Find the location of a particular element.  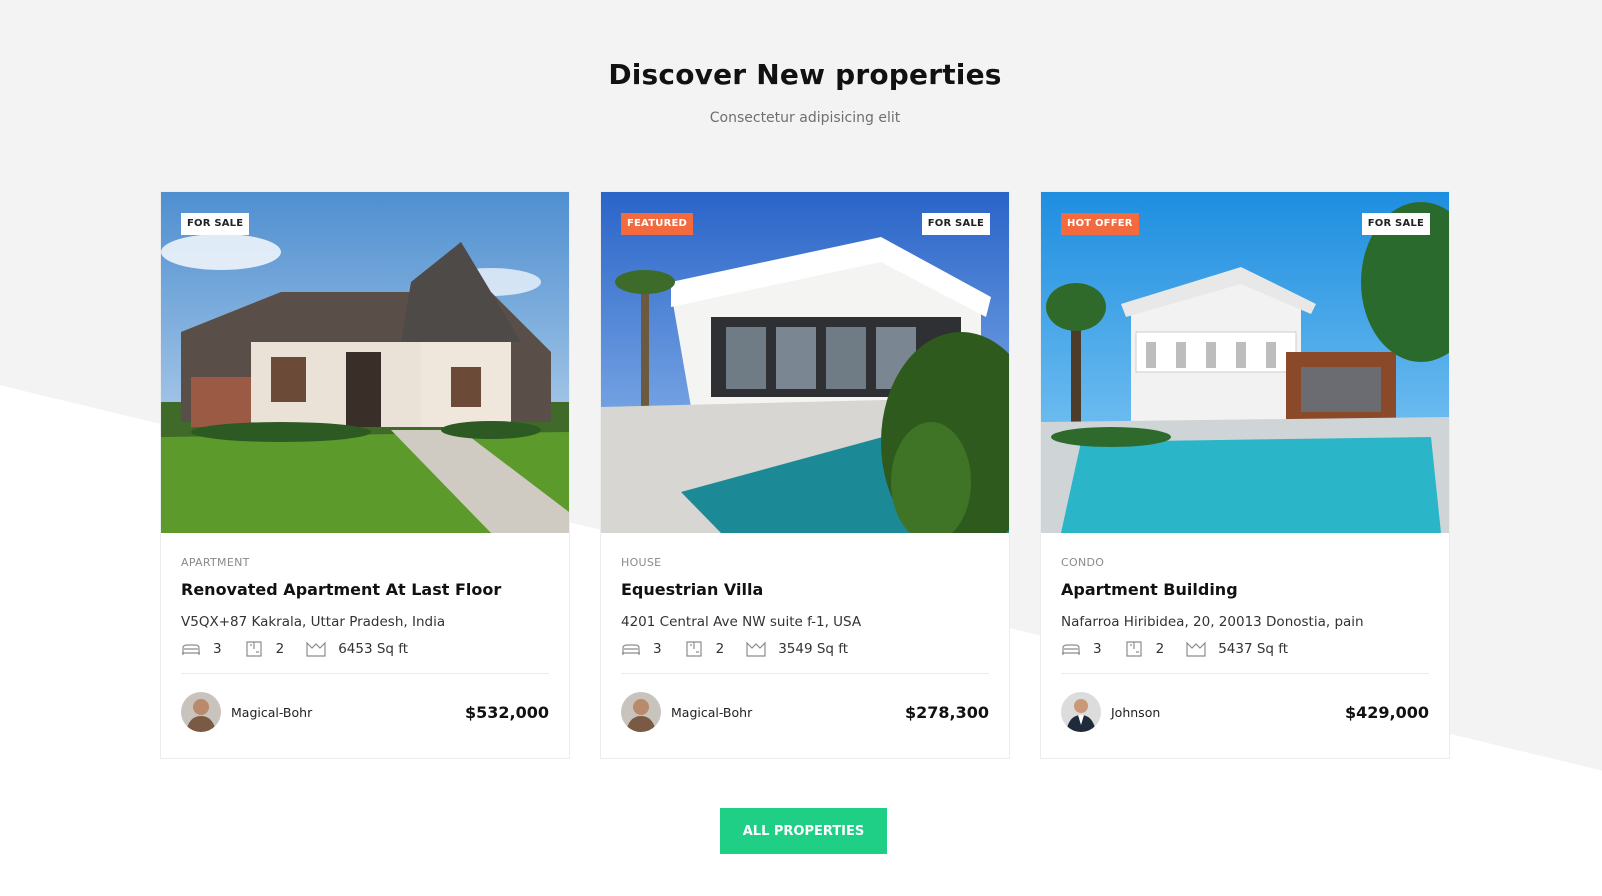

card-footer: Magical-Bohr $278,300 is located at coordinates (805, 712).